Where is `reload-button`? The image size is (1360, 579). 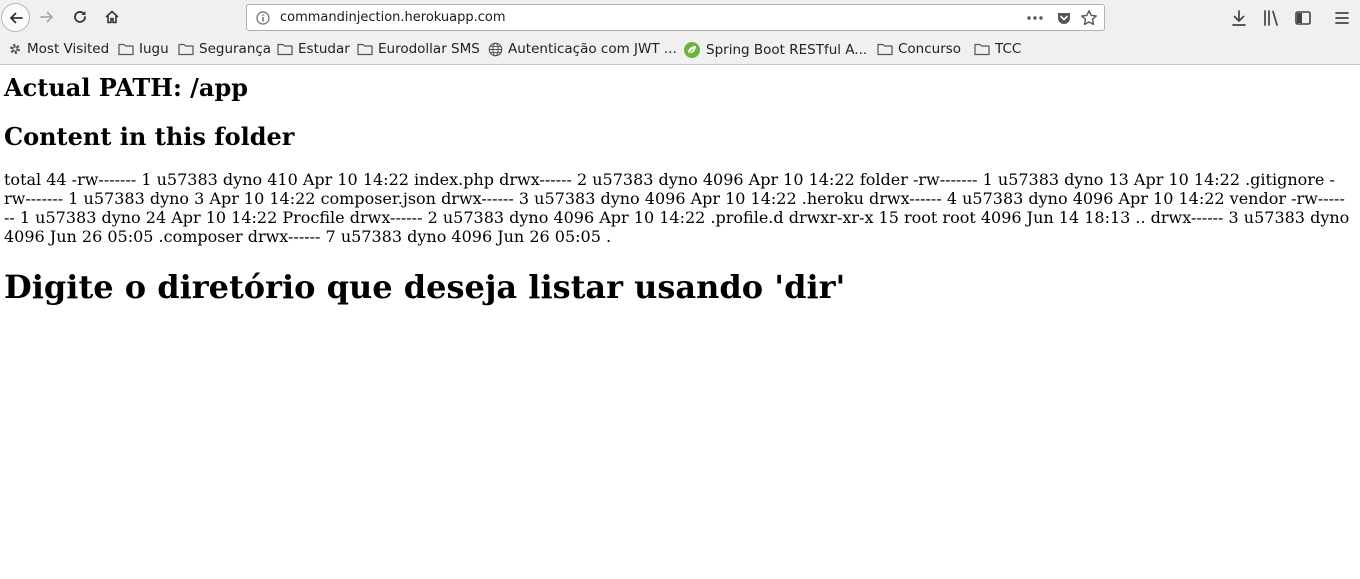
reload-button is located at coordinates (80, 17).